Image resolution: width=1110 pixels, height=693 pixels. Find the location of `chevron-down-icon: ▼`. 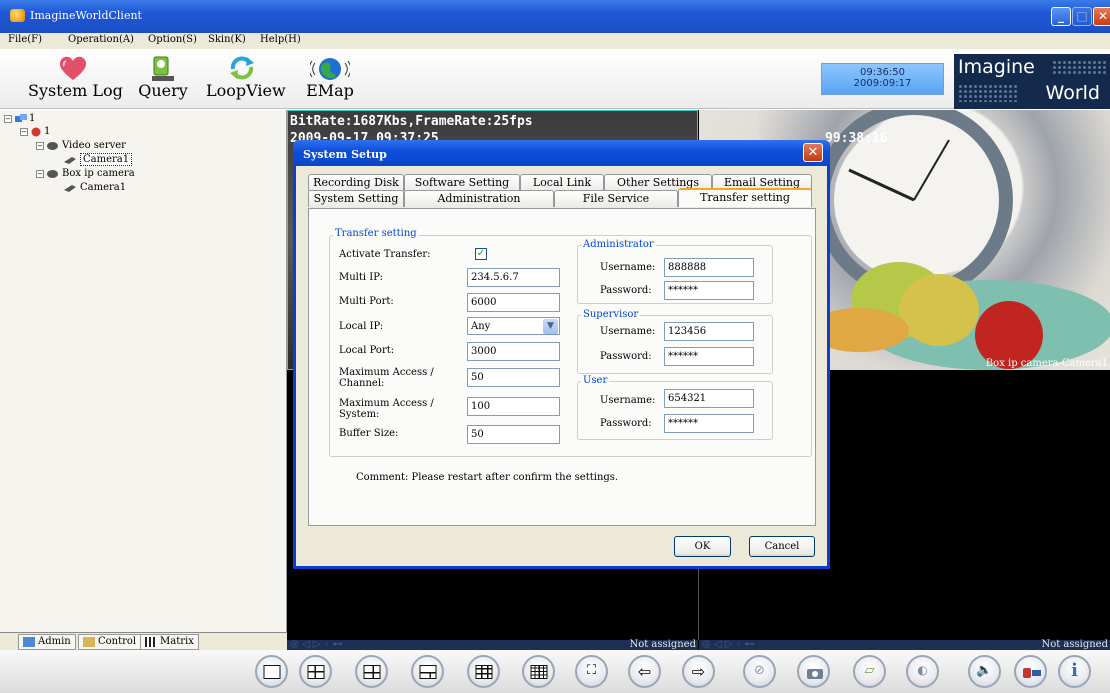

chevron-down-icon: ▼ is located at coordinates (550, 326).